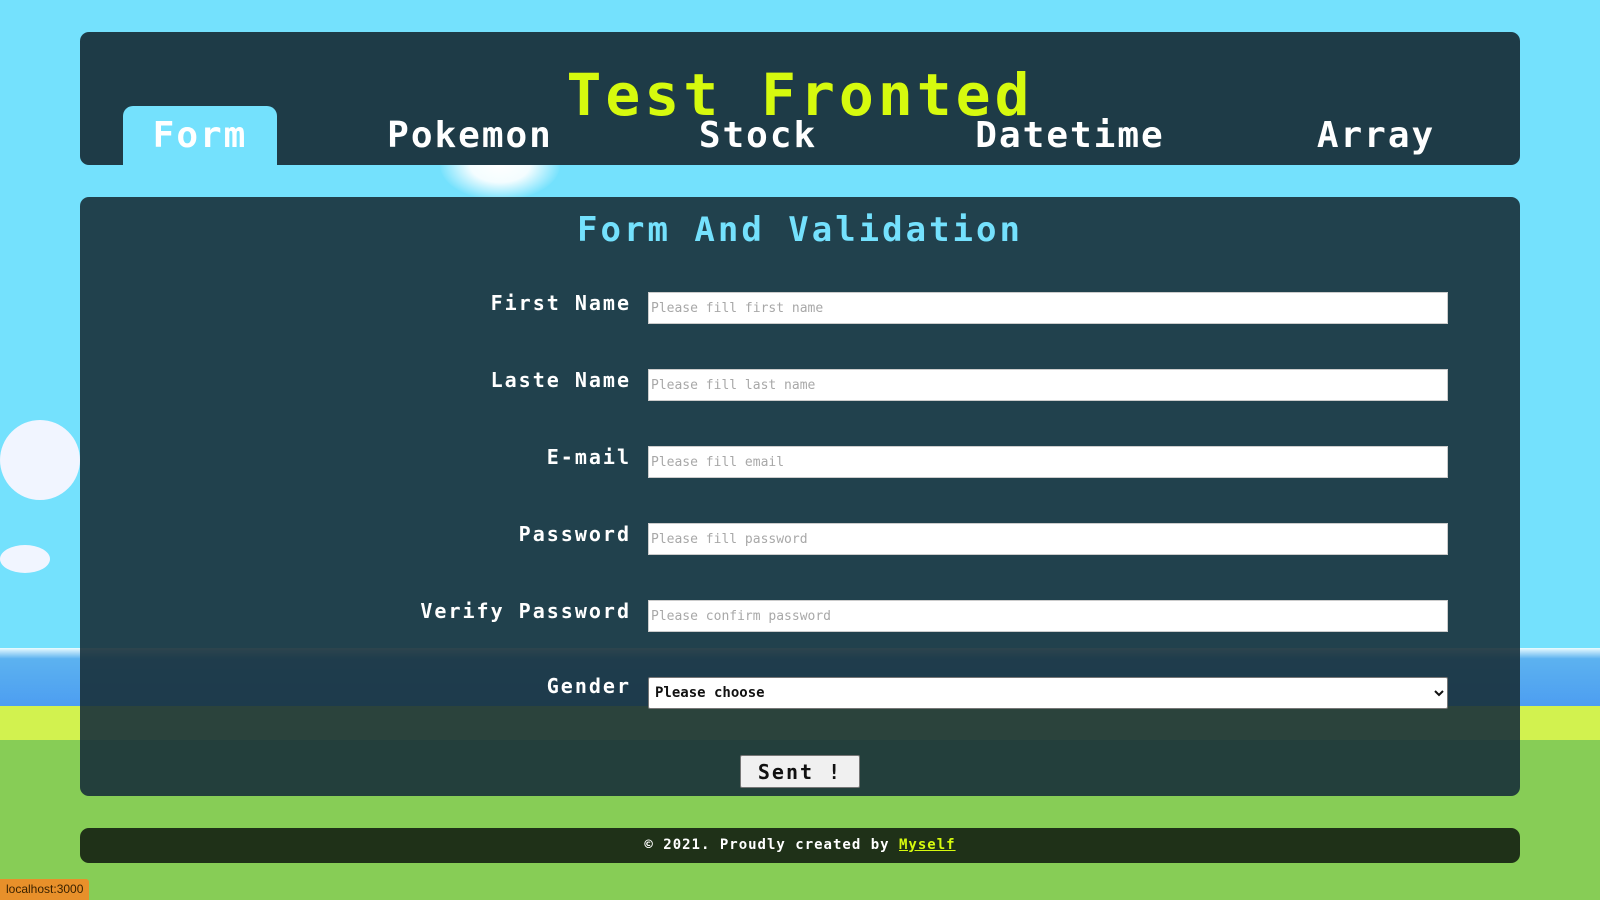  I want to click on last-name-input, so click(1048, 385).